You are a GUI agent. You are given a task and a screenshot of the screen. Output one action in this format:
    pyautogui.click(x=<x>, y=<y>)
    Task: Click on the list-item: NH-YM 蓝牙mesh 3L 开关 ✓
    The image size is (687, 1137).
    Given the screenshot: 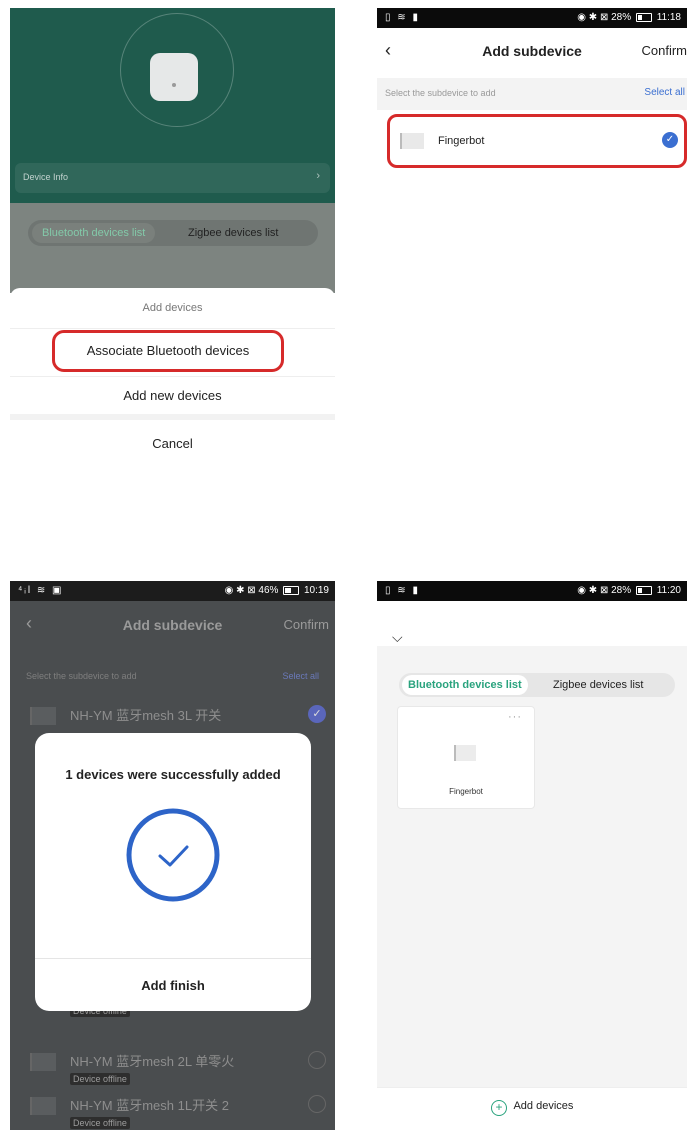 What is the action you would take?
    pyautogui.click(x=180, y=718)
    